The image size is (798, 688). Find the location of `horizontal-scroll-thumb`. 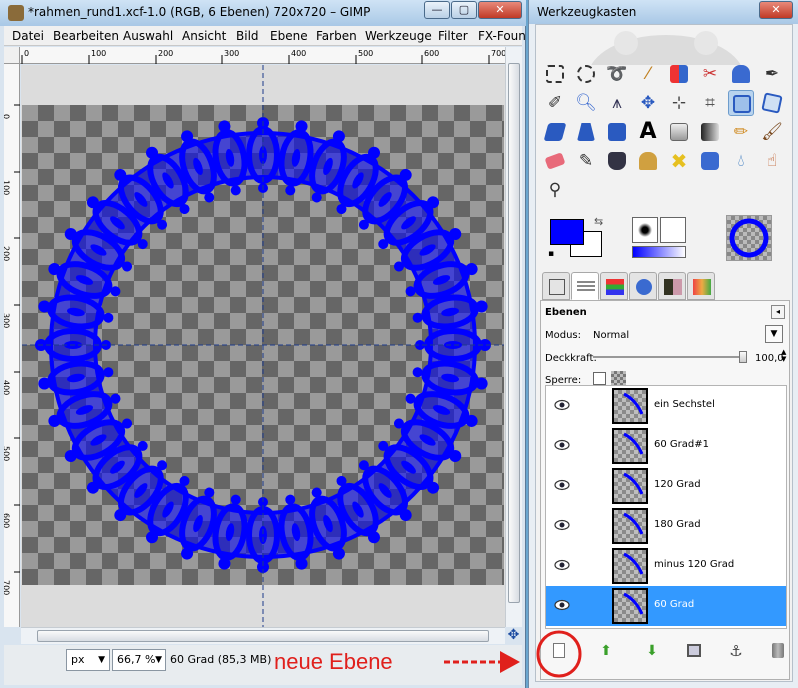

horizontal-scroll-thumb is located at coordinates (263, 636).